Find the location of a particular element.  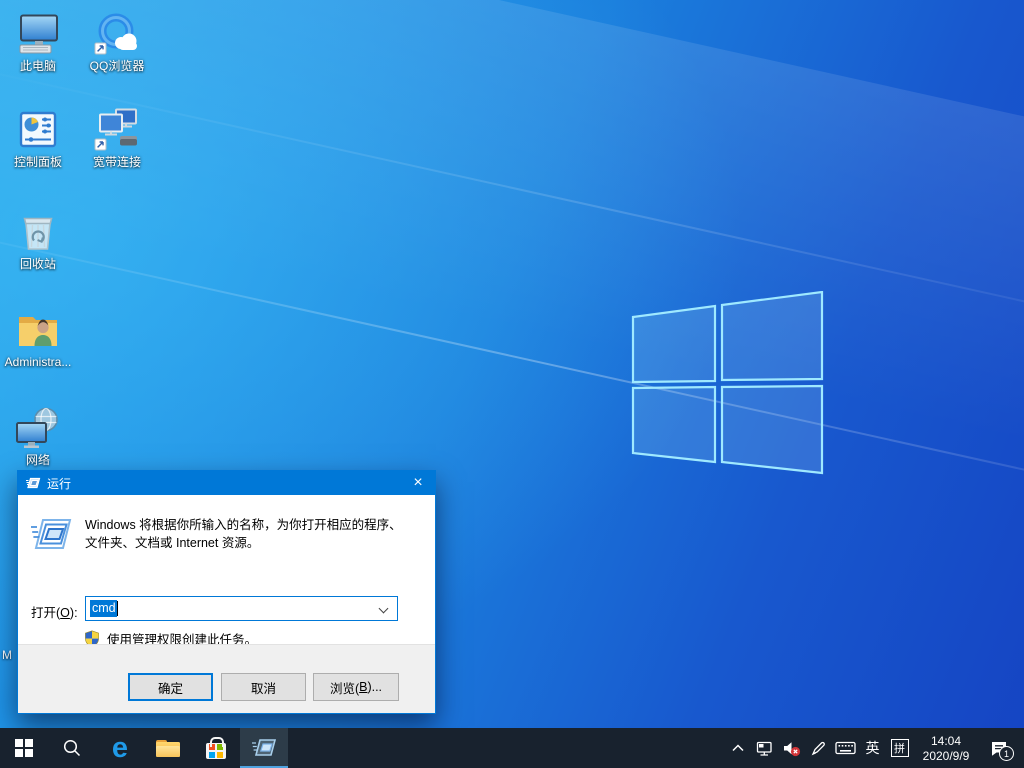

cancel-button: 取消 is located at coordinates (263, 687).